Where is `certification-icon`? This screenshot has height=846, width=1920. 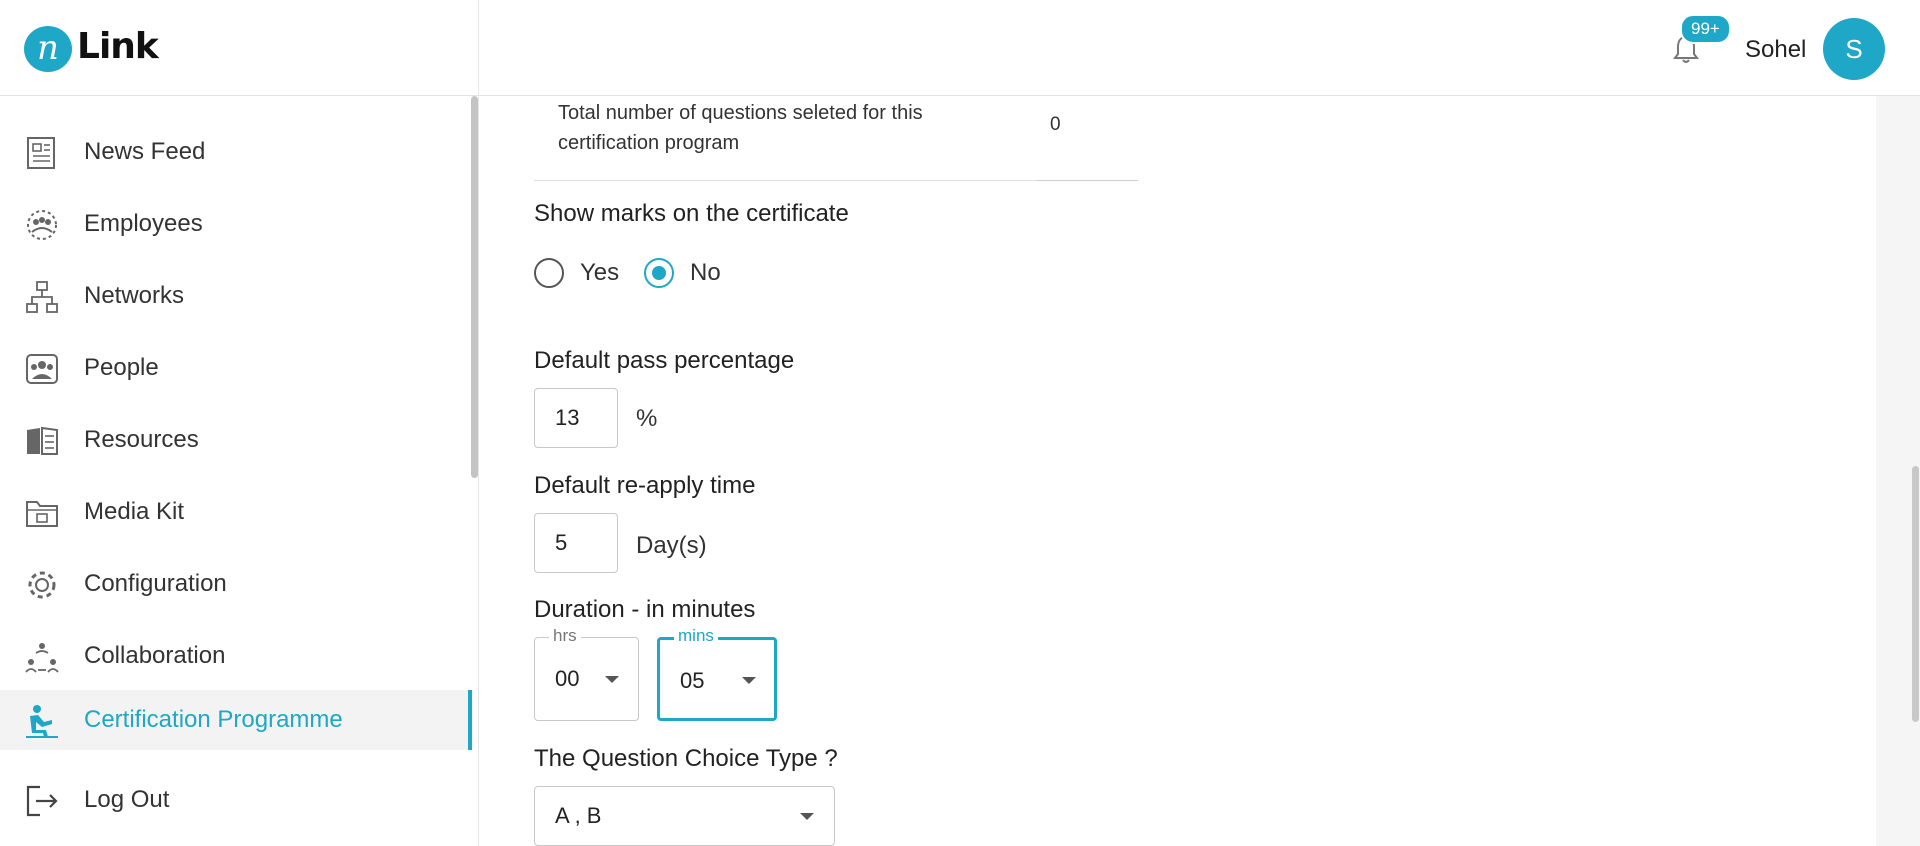
certification-icon is located at coordinates (42, 721).